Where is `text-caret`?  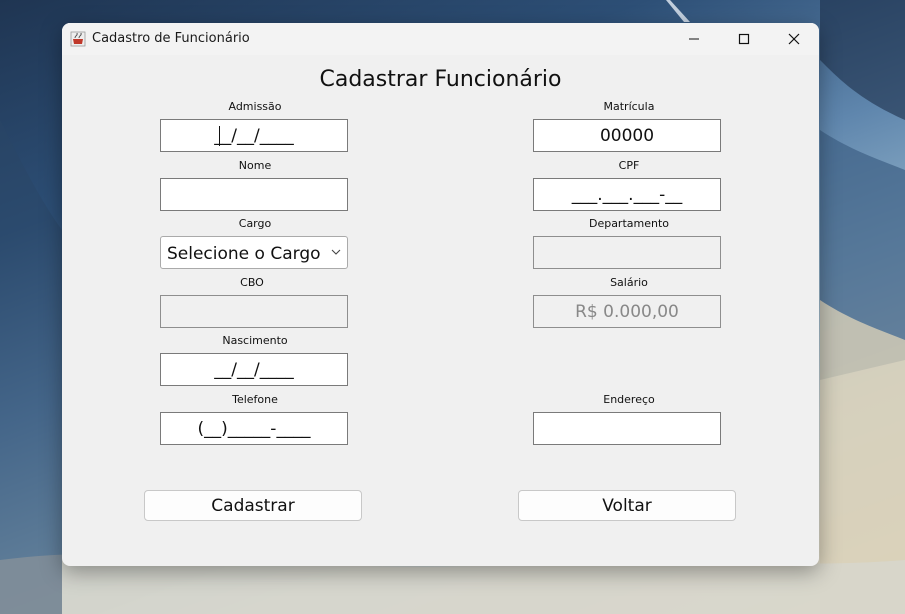
text-caret is located at coordinates (219, 136).